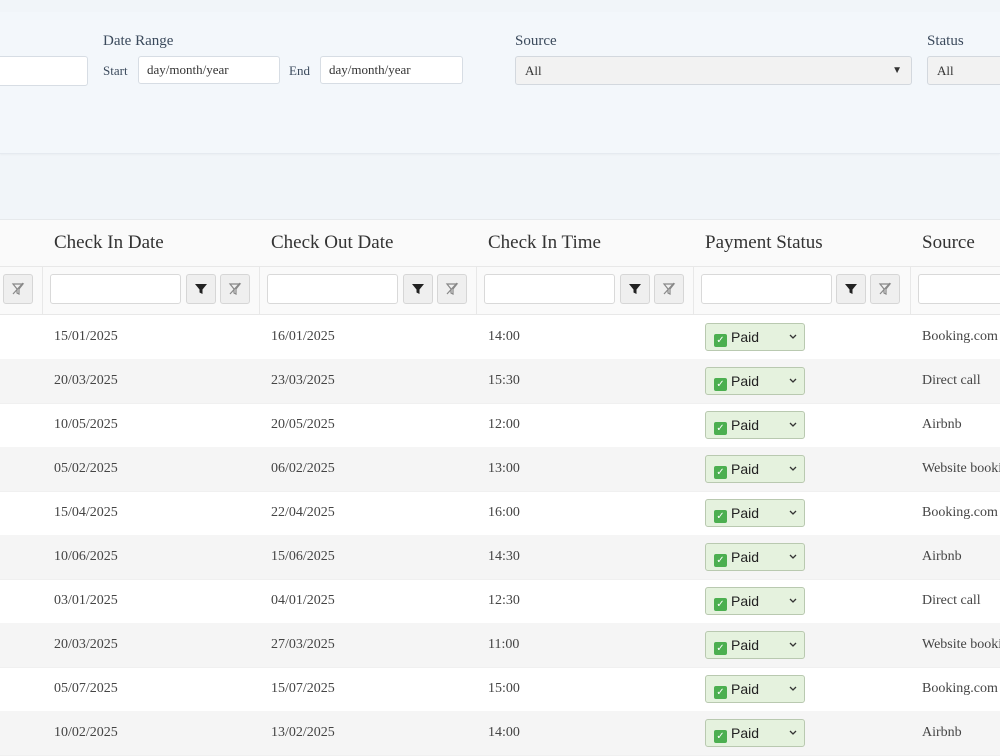 The width and height of the screenshot is (1000, 756). I want to click on end-date-input: day/month/year, so click(391, 70).